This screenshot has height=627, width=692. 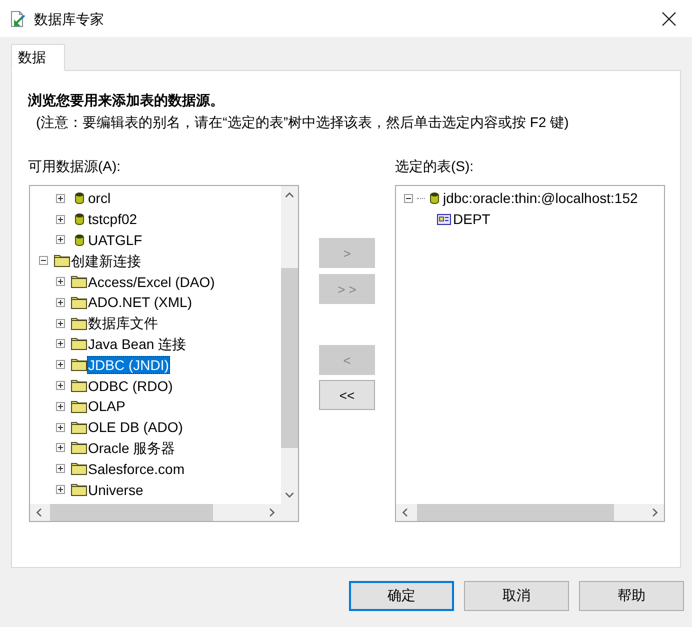 What do you see at coordinates (99, 198) in the screenshot?
I see `tree-item: orcl` at bounding box center [99, 198].